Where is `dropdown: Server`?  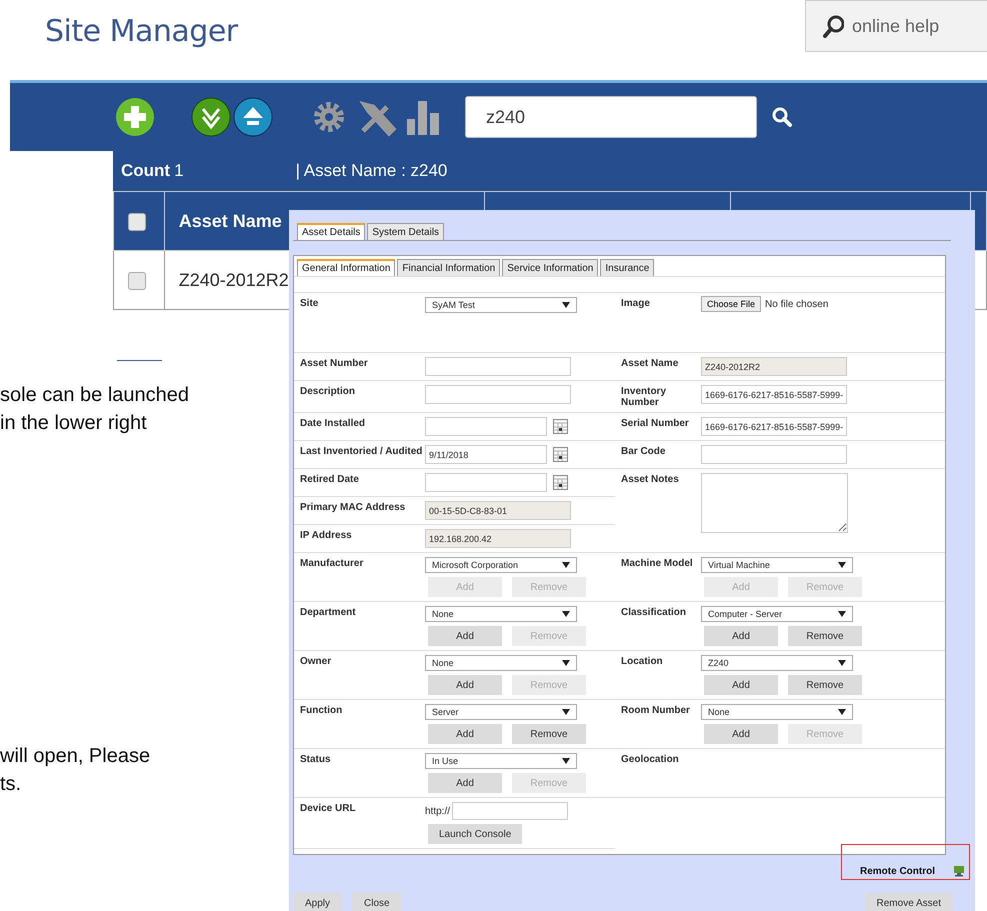 dropdown: Server is located at coordinates (501, 712).